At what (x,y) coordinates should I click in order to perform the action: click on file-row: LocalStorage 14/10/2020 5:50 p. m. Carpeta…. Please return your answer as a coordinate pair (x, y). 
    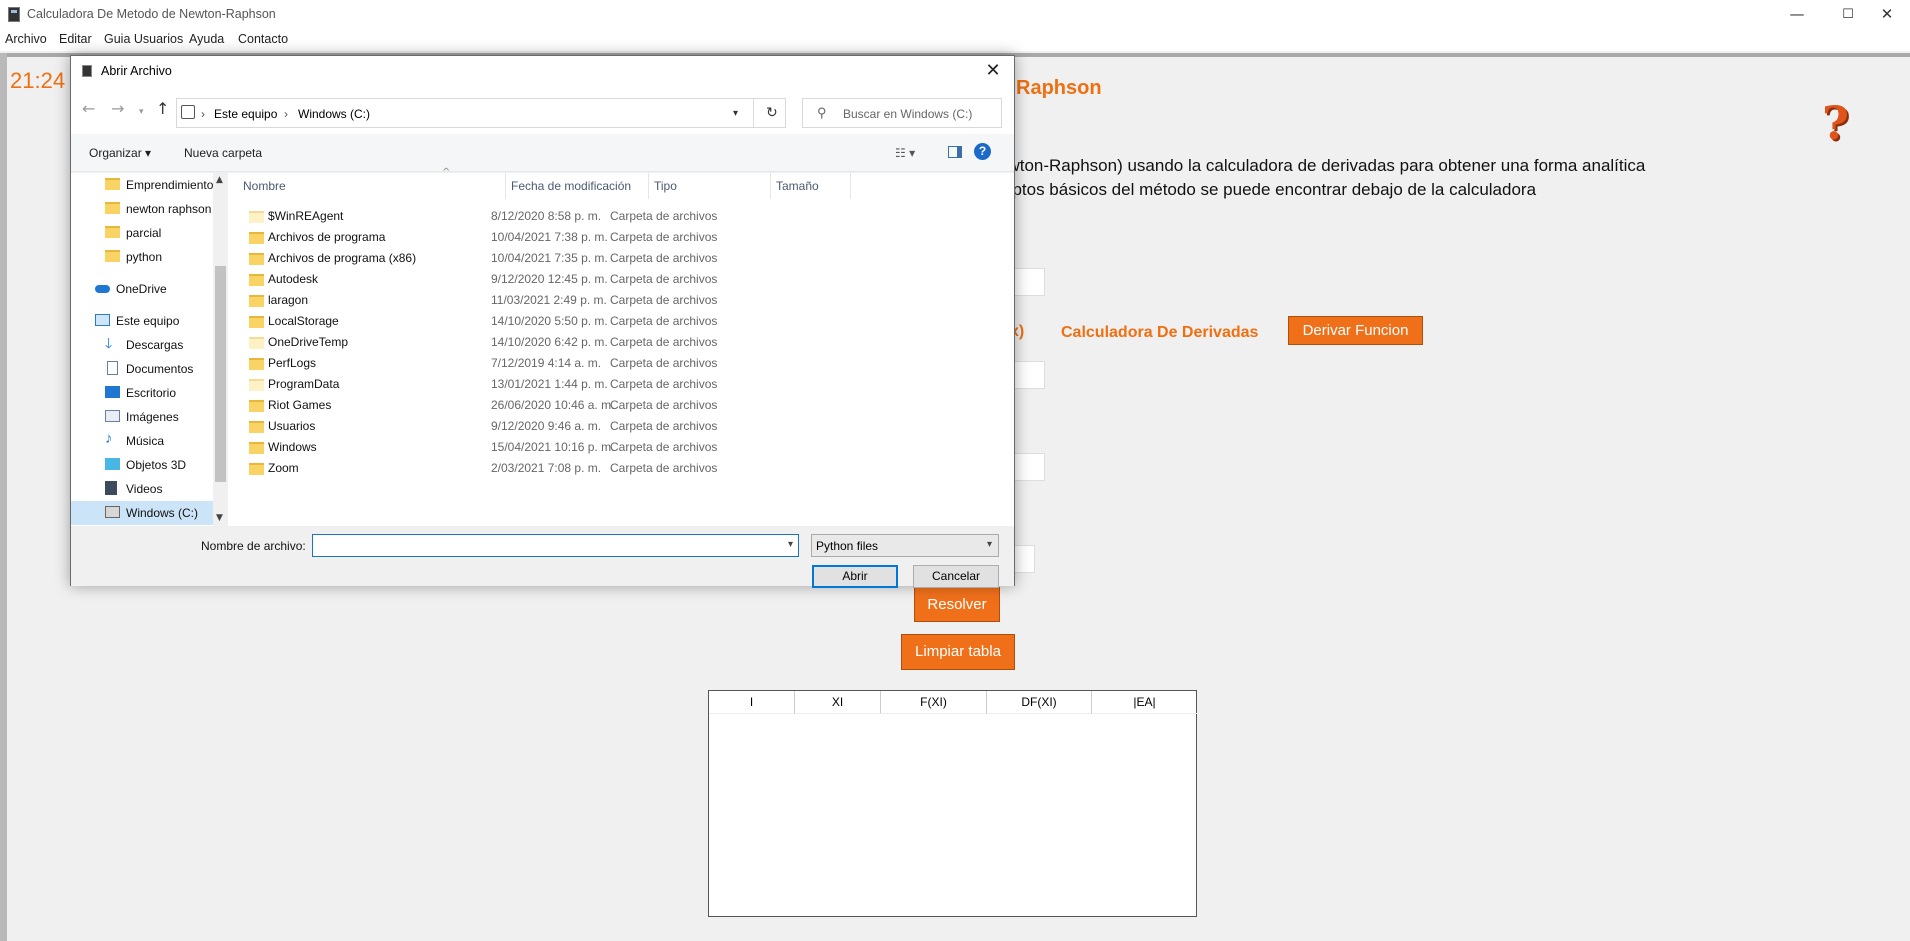
    Looking at the image, I should click on (621, 321).